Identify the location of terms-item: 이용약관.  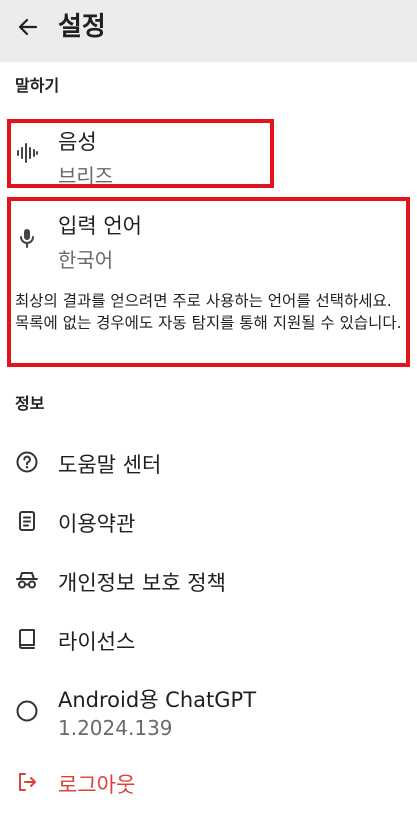
(208, 521).